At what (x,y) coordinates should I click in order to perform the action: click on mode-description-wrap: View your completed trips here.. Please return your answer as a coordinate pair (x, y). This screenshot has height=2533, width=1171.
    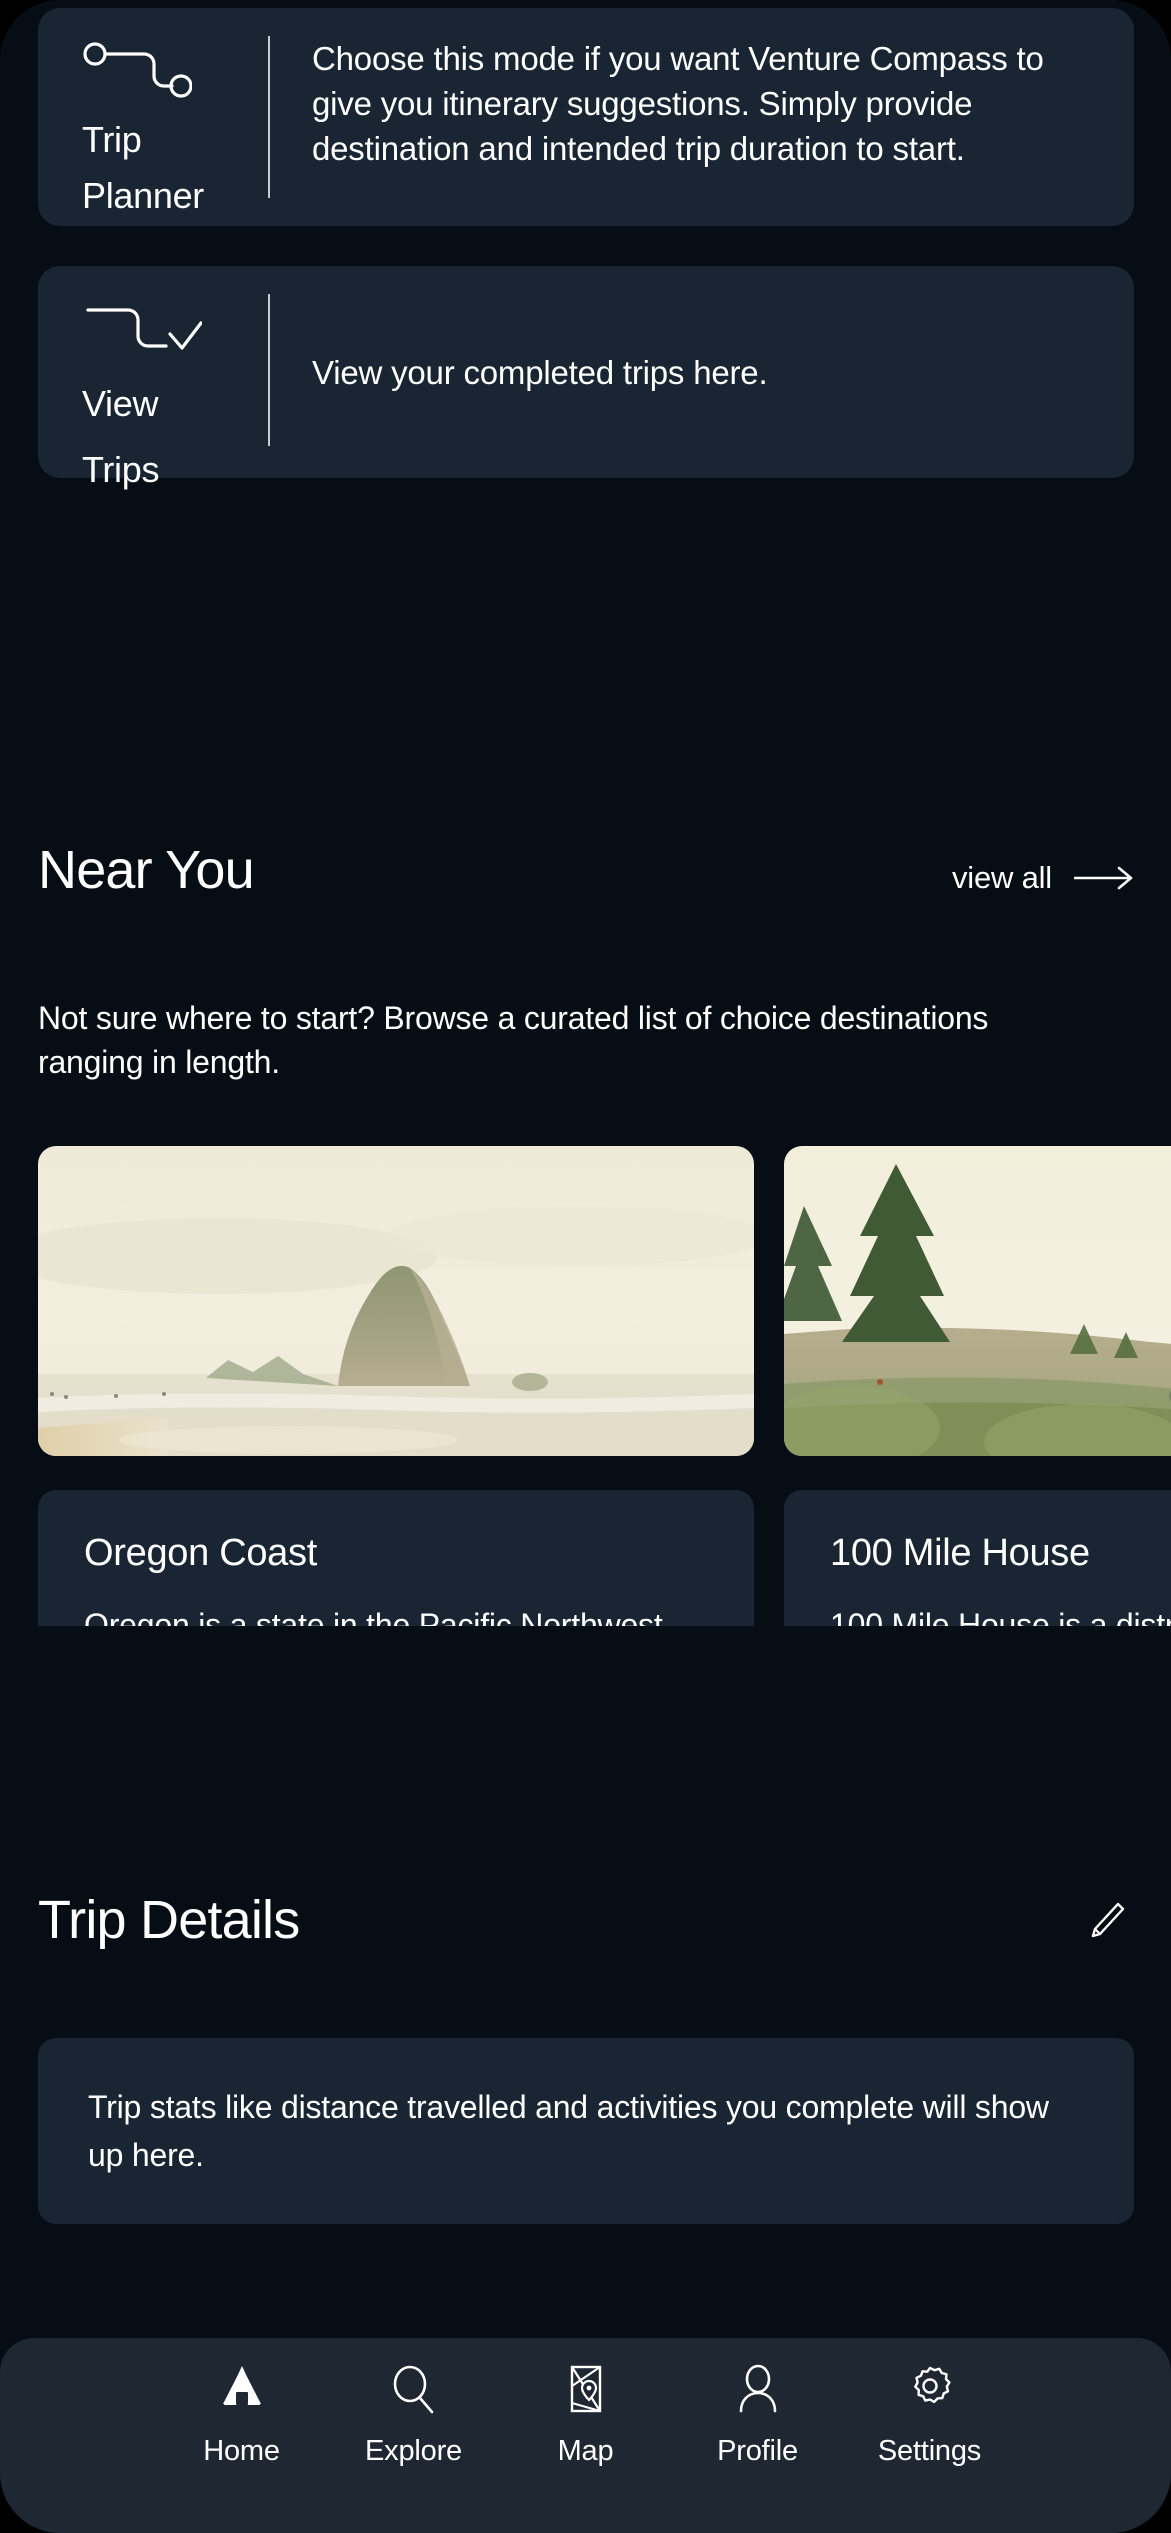
    Looking at the image, I should click on (702, 372).